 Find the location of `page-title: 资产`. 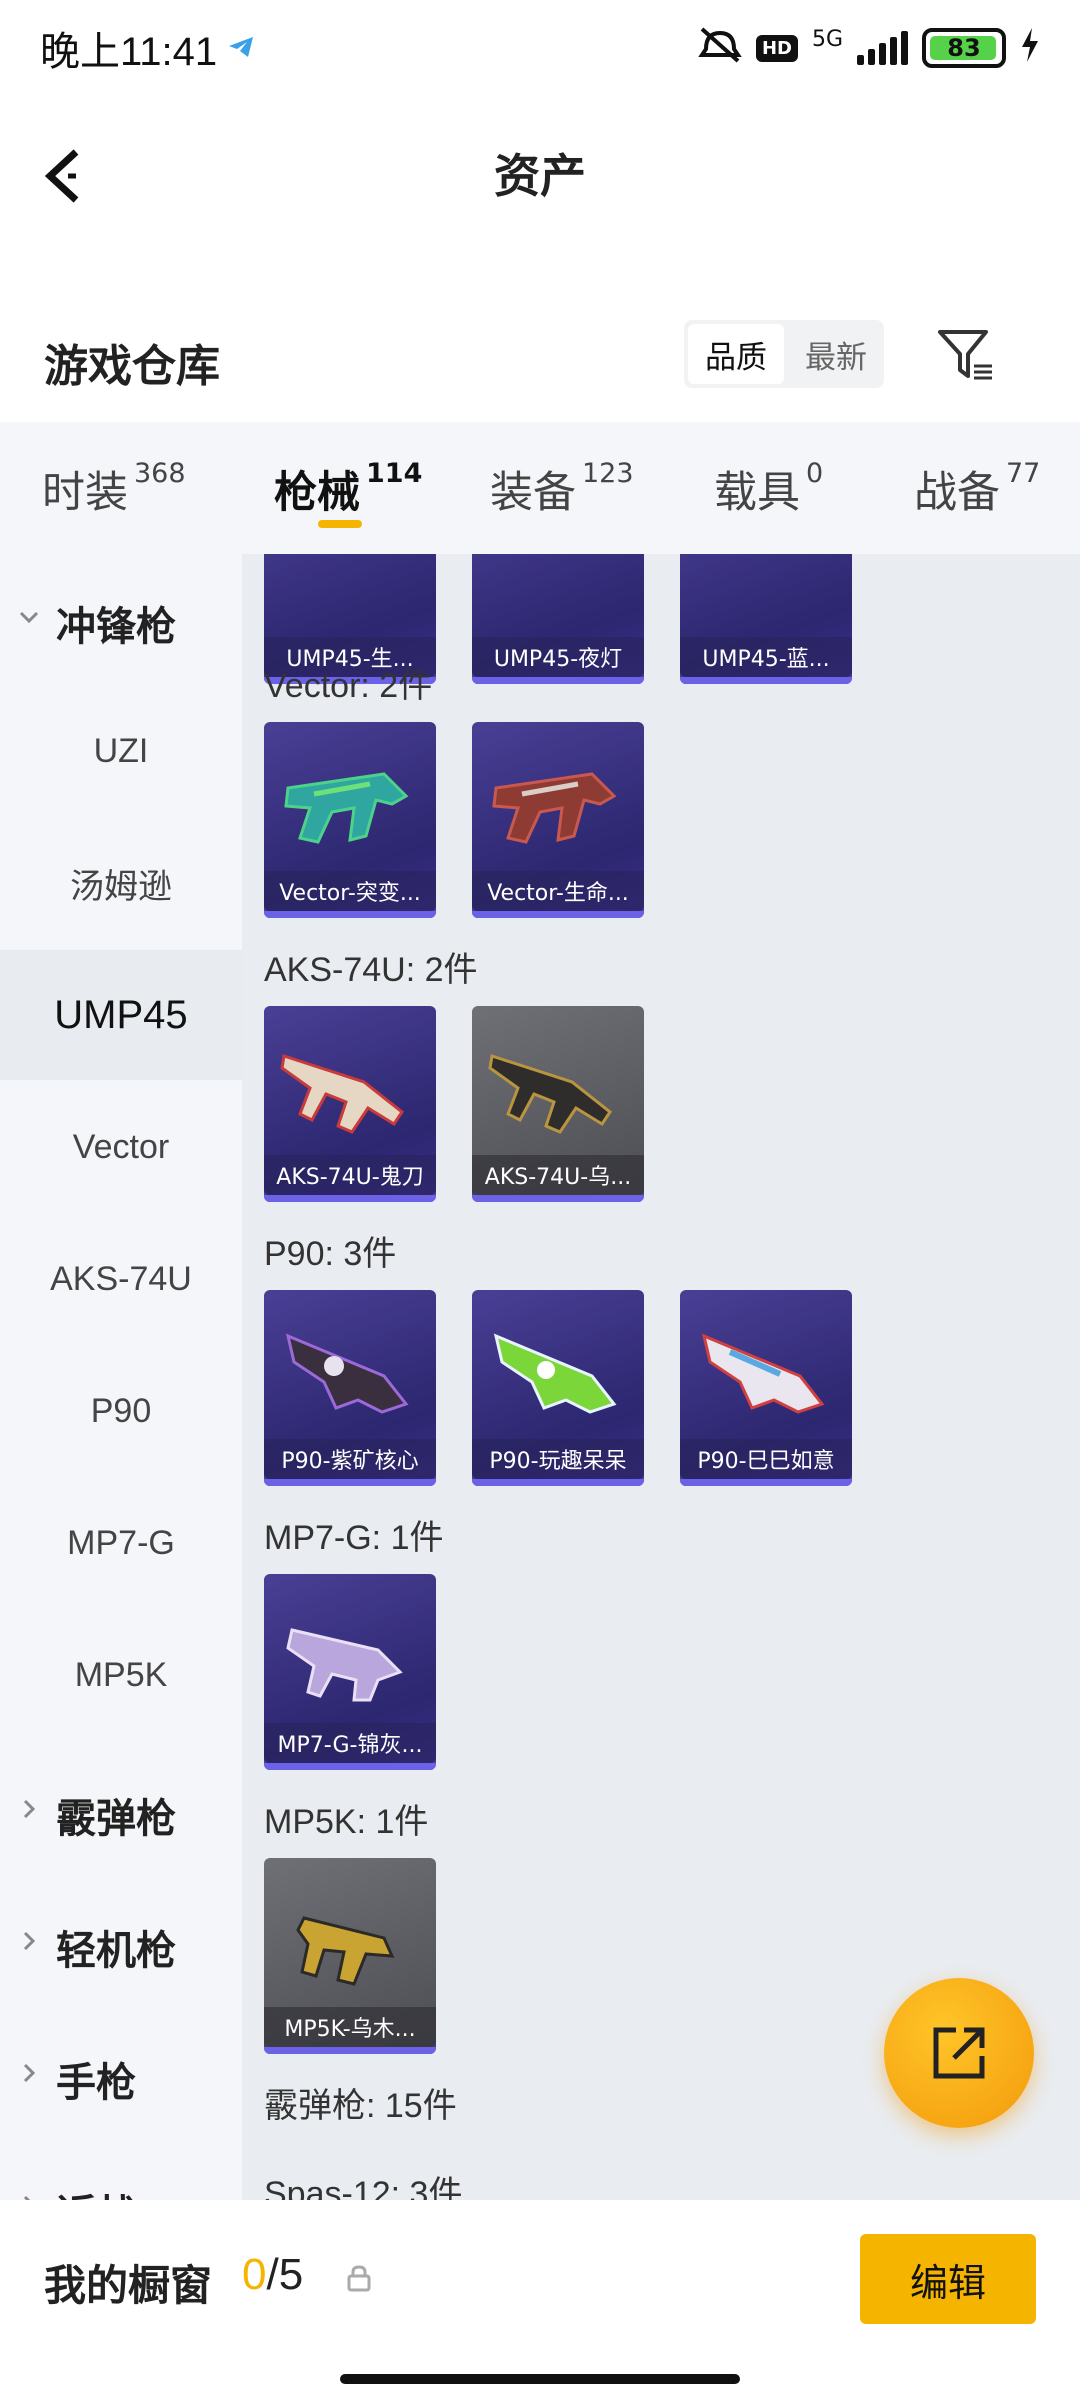

page-title: 资产 is located at coordinates (540, 176).